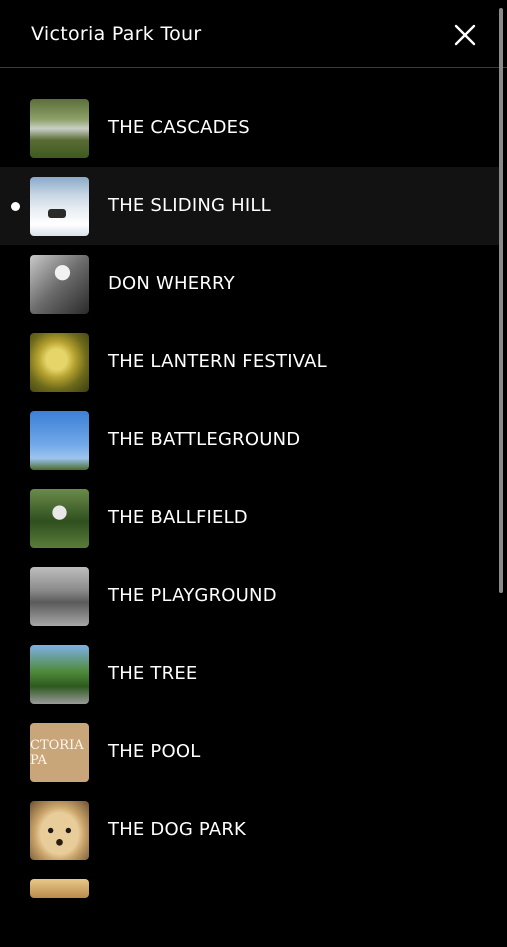 Image resolution: width=507 pixels, height=947 pixels. I want to click on tree-thumbnail, so click(59, 674).